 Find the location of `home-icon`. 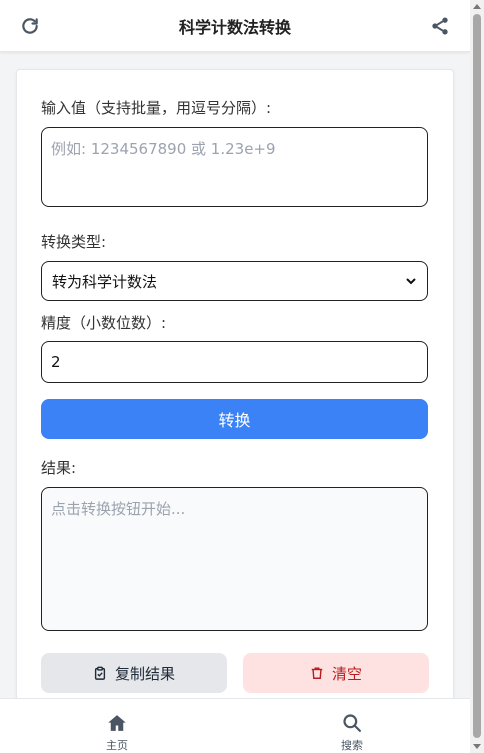

home-icon is located at coordinates (117, 723).